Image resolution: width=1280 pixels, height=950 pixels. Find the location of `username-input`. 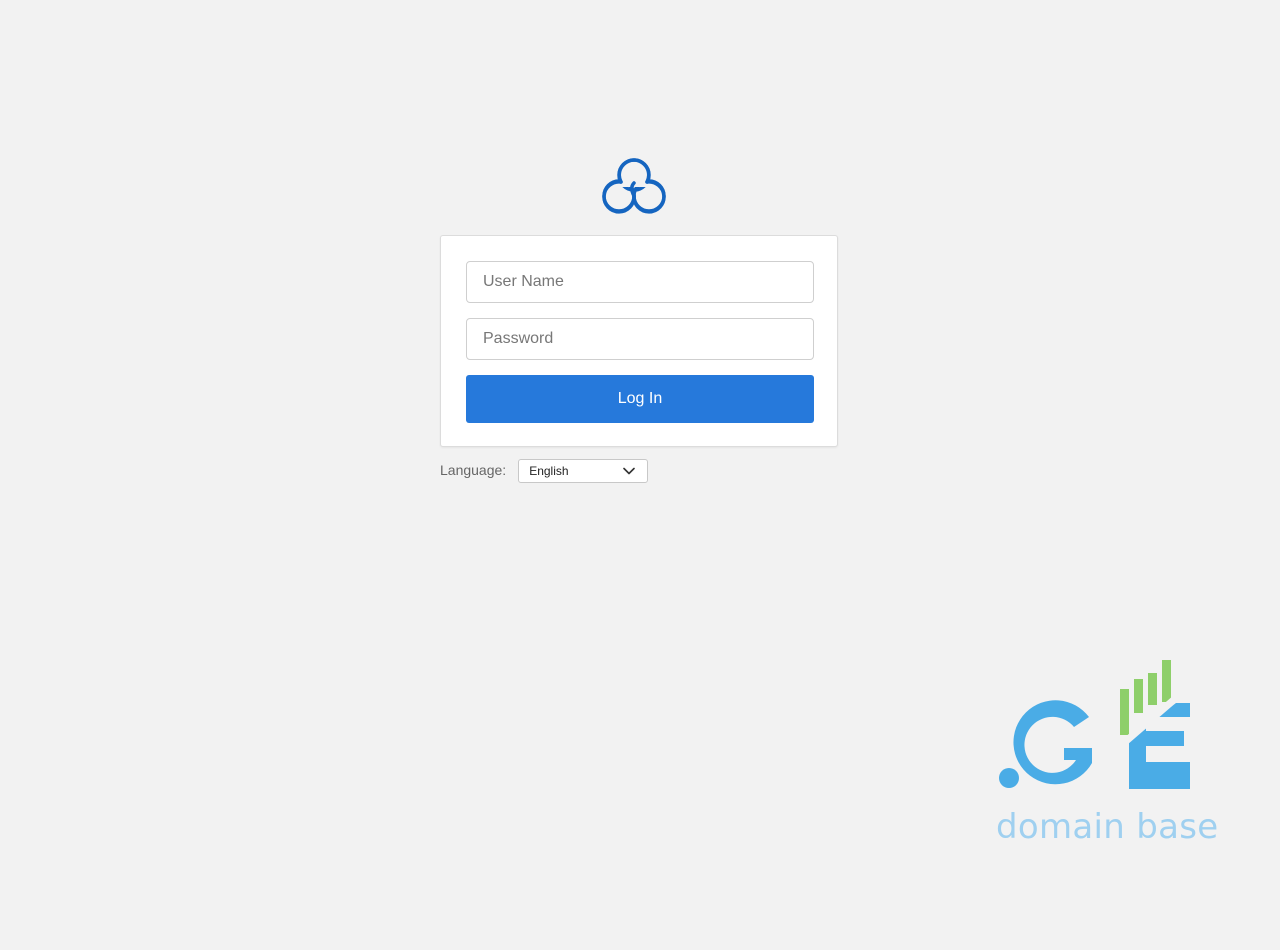

username-input is located at coordinates (640, 282).